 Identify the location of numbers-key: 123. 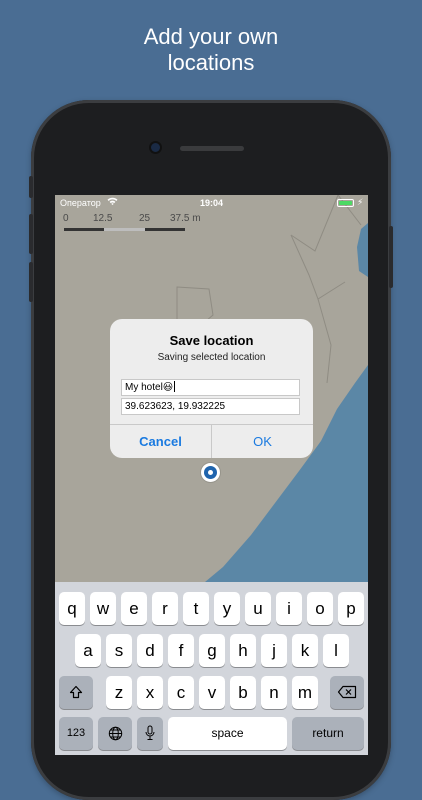
(76, 733).